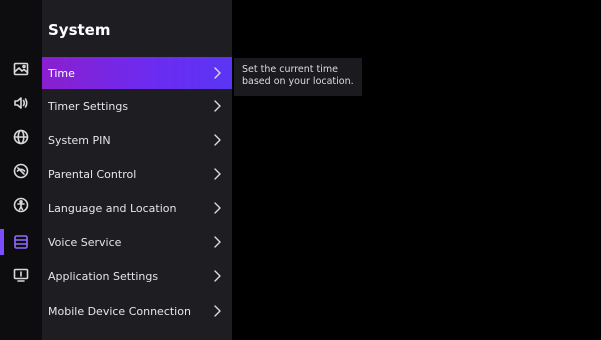  What do you see at coordinates (137, 140) in the screenshot?
I see `menu-item-system-pin: System PIN` at bounding box center [137, 140].